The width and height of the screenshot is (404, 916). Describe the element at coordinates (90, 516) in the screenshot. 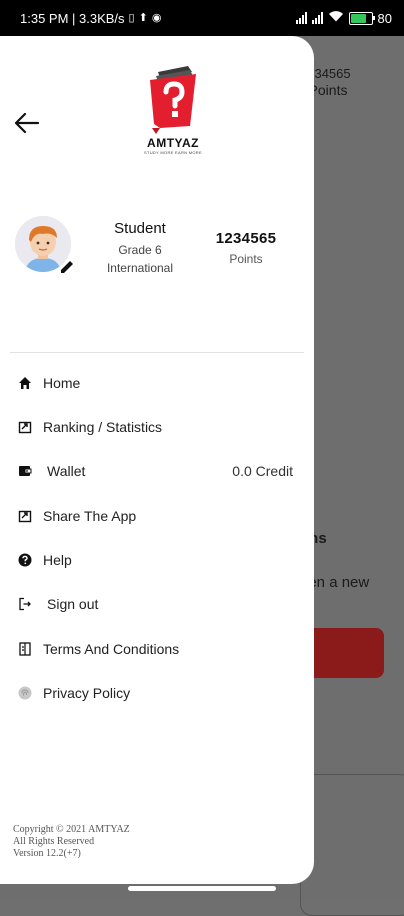

I see `menu-item-label: Share The App` at that location.